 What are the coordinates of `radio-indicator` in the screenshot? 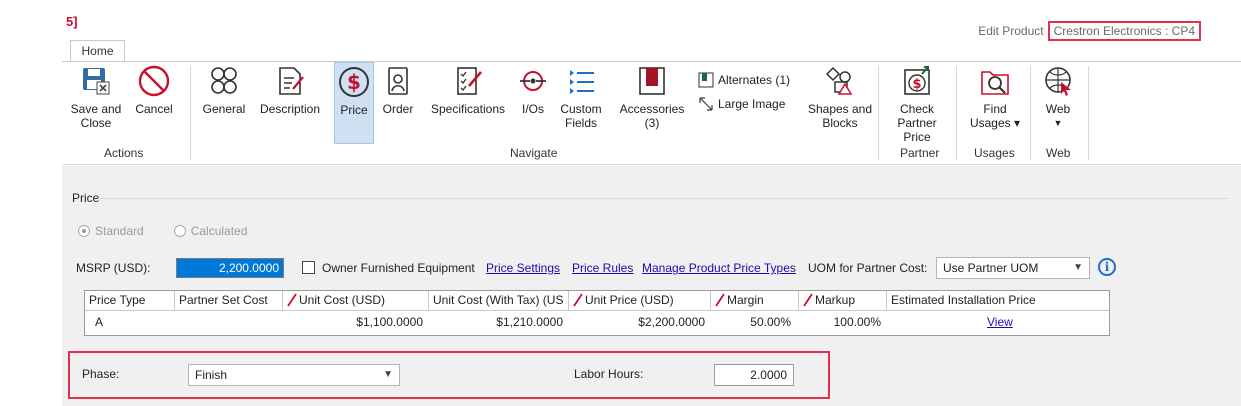 It's located at (84, 231).